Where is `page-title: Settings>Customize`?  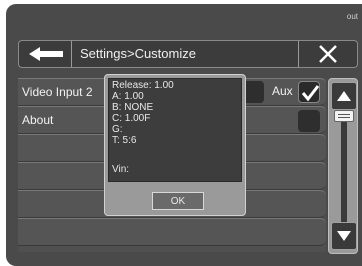
page-title: Settings>Customize is located at coordinates (138, 53).